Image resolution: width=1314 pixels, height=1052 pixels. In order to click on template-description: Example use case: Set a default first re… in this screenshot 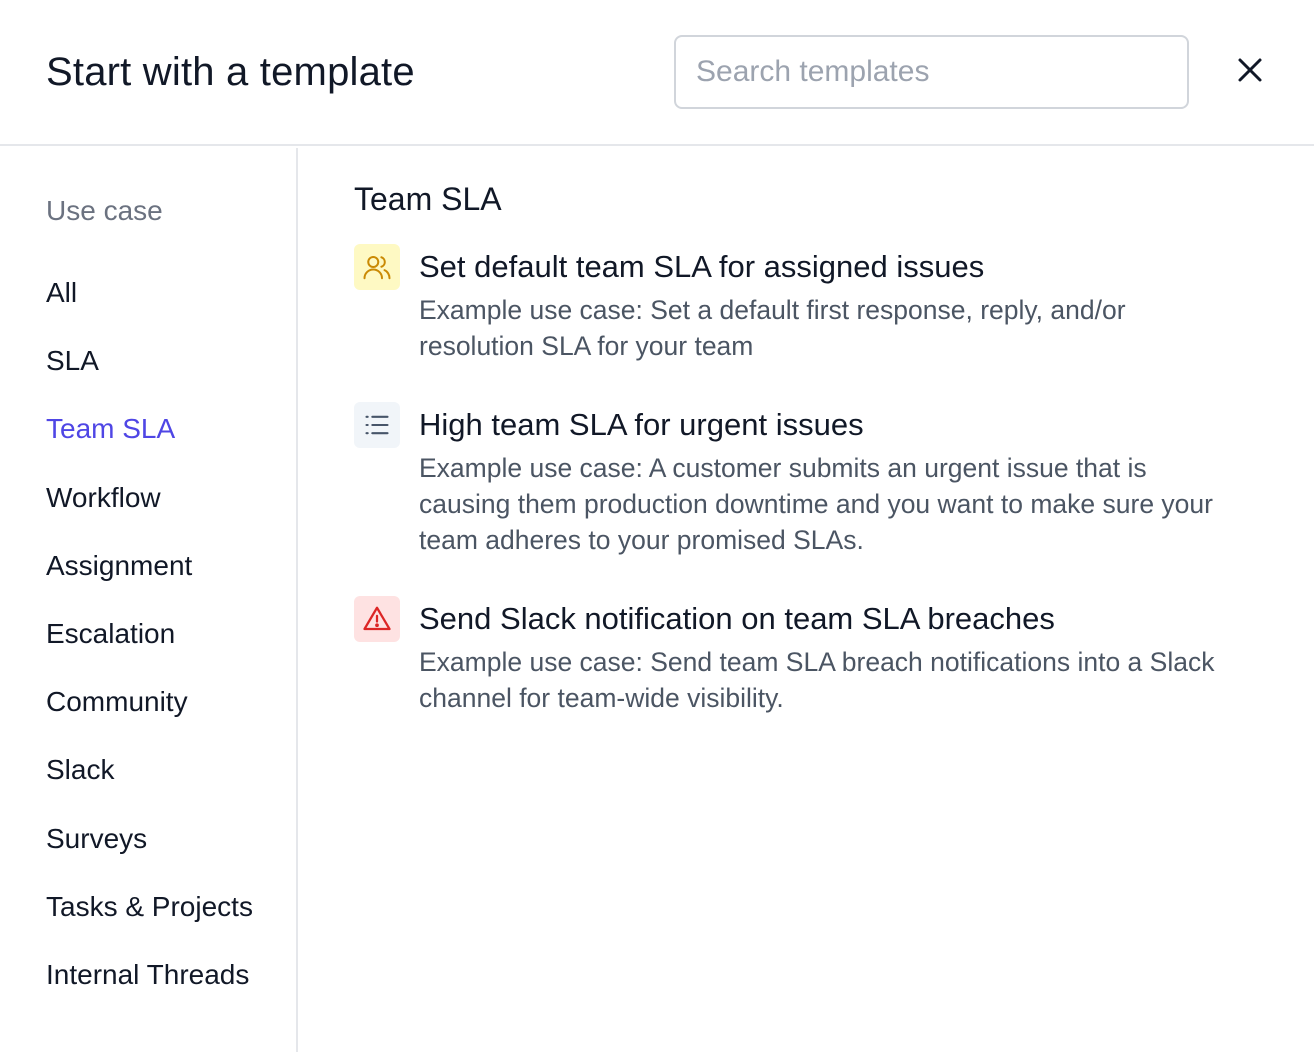, I will do `click(772, 328)`.